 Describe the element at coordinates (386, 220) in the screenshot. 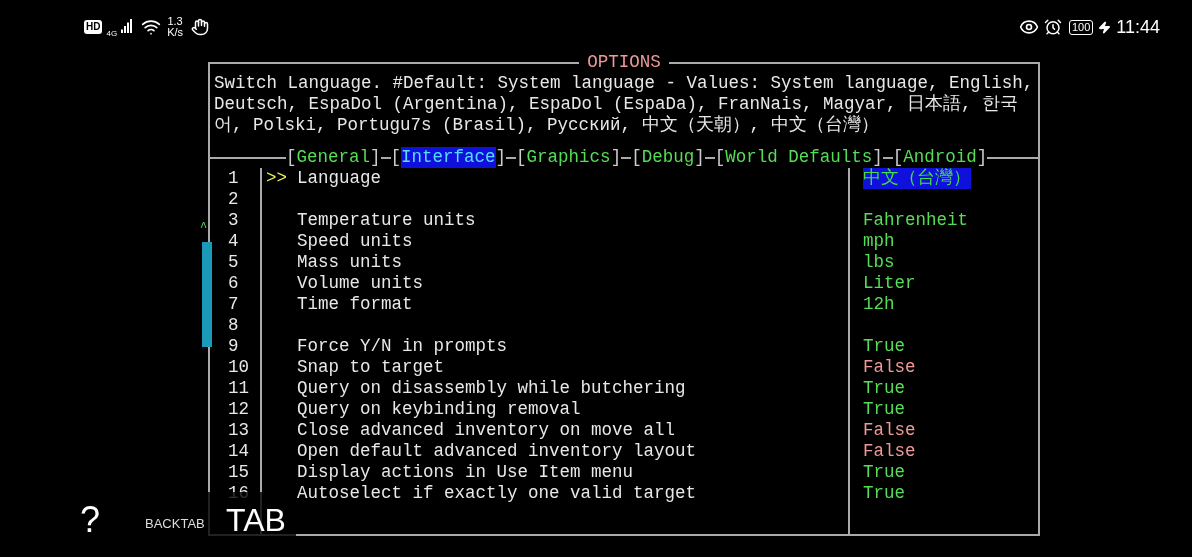

I see `option-label: Temperature units` at that location.